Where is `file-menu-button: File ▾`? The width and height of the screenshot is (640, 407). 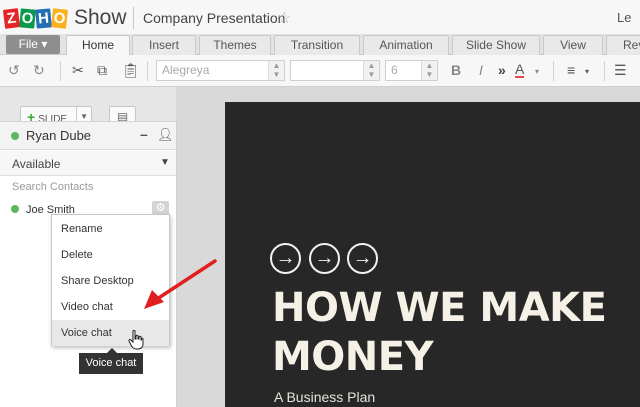
file-menu-button: File ▾ is located at coordinates (33, 44).